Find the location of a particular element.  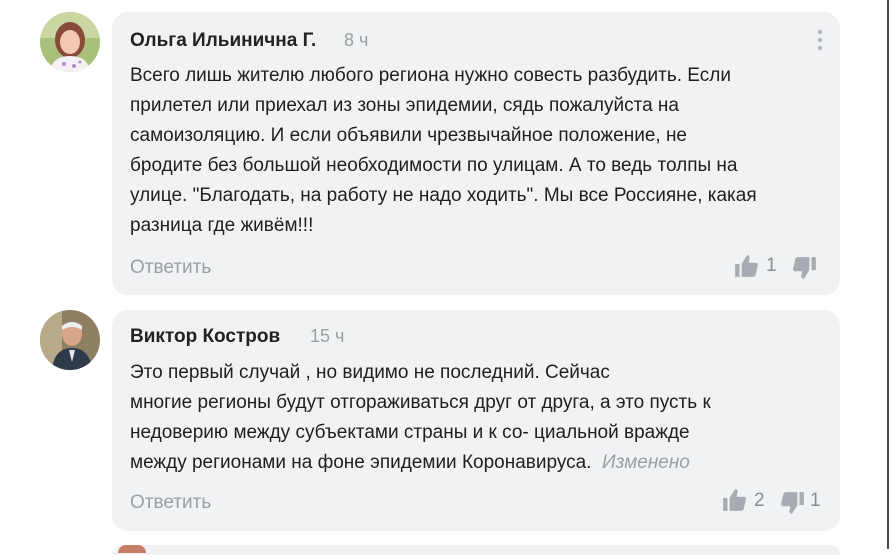

likes-count: 1 is located at coordinates (771, 265).